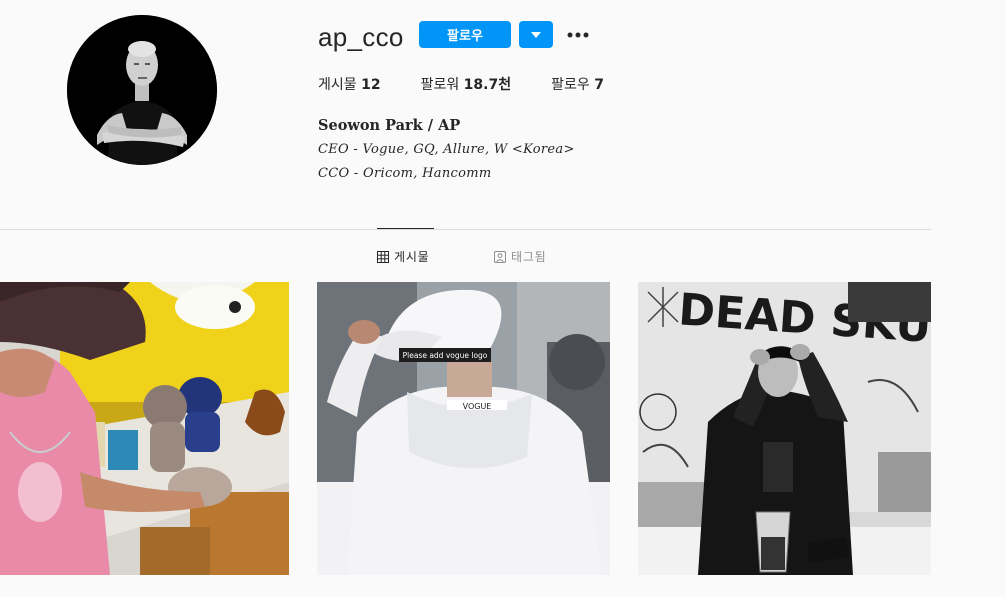  Describe the element at coordinates (487, 85) in the screenshot. I see `stat-followers-value: 18.7천` at that location.